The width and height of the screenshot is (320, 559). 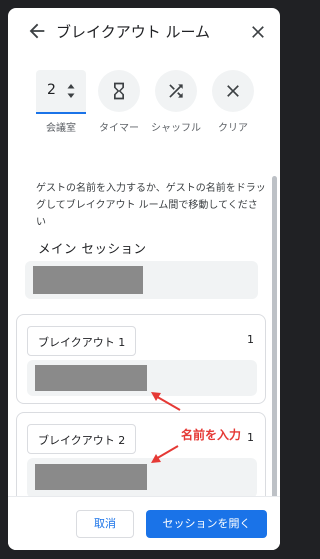 What do you see at coordinates (211, 435) in the screenshot?
I see `annotation-text: 名前を入力` at bounding box center [211, 435].